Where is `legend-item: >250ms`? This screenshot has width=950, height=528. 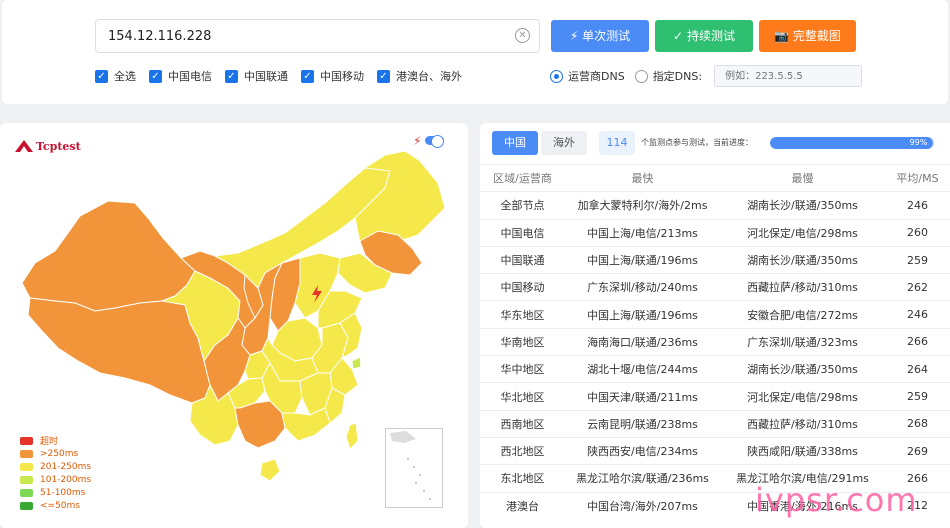 legend-item: >250ms is located at coordinates (55, 453).